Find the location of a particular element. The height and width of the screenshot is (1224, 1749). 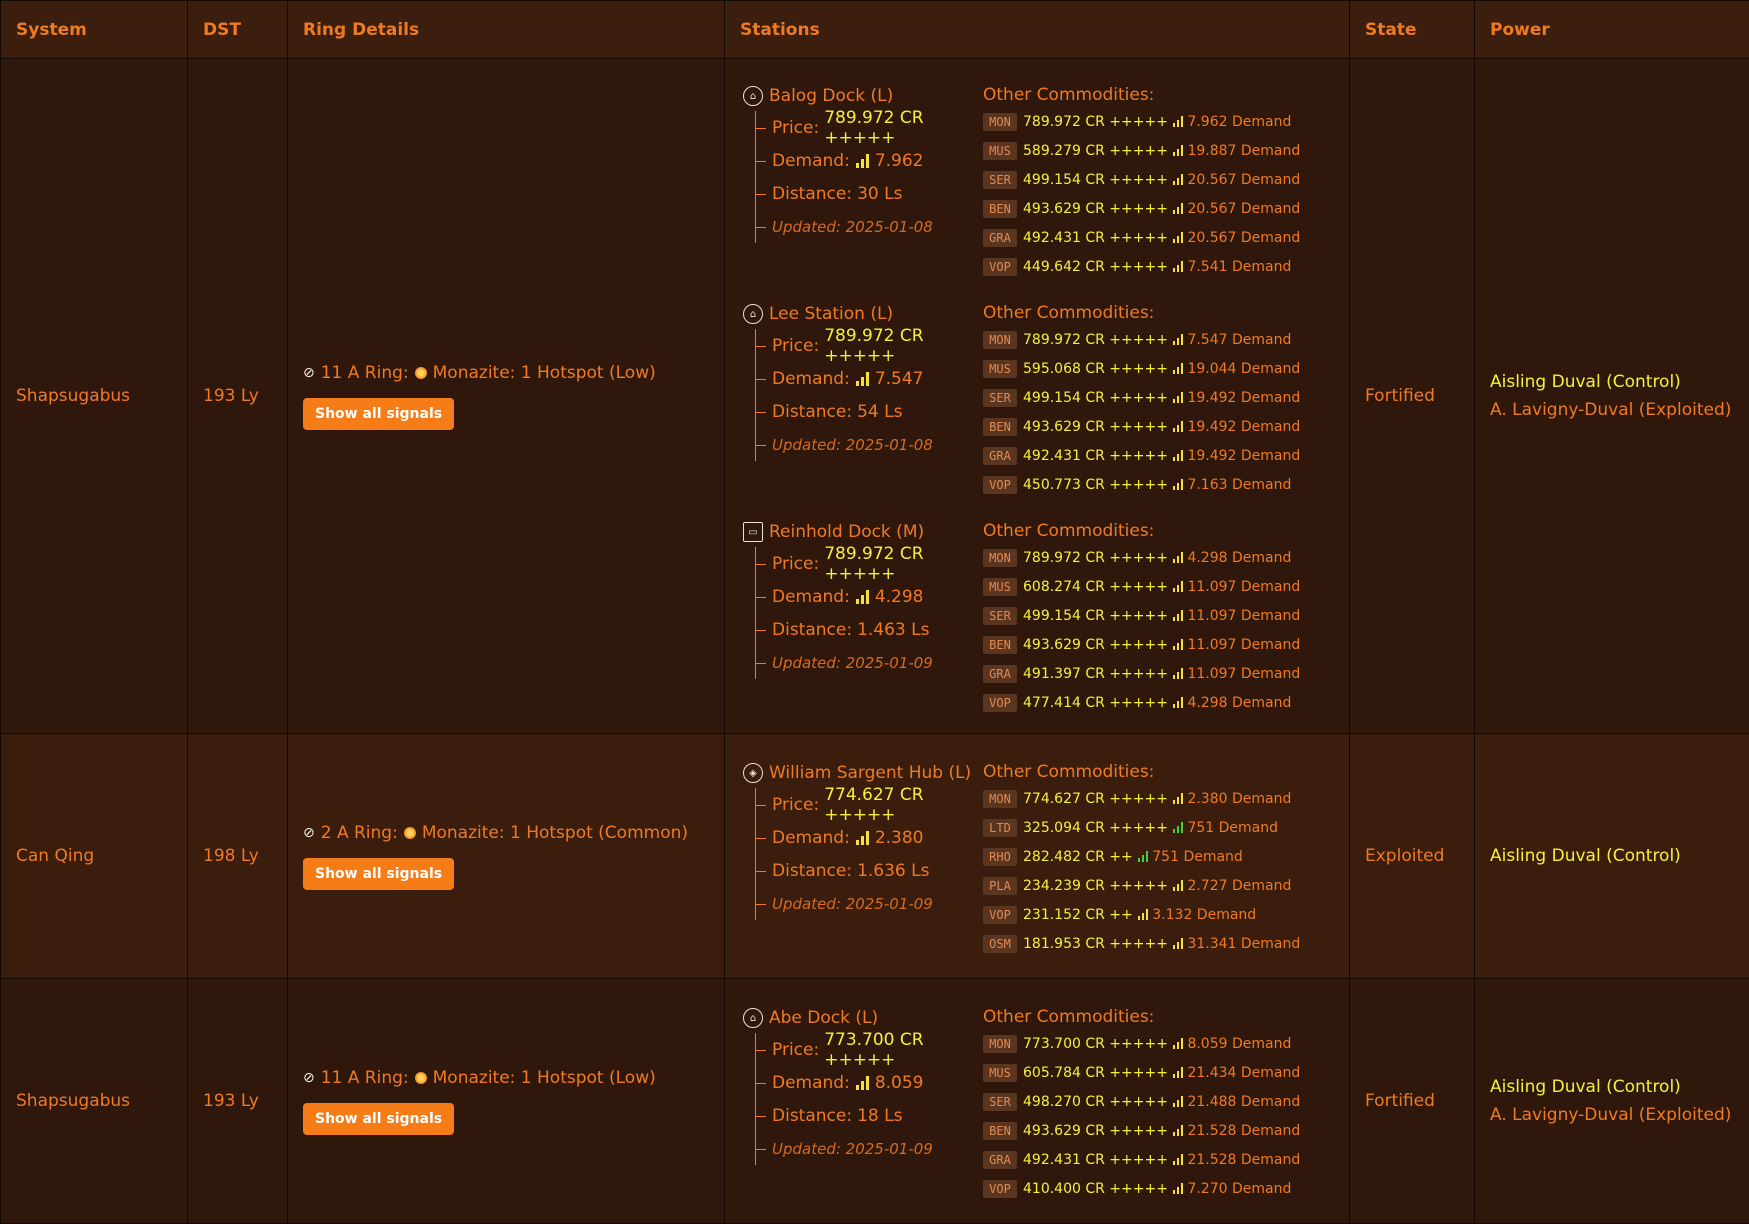

commodity-price: 181.953 CR +++++ is located at coordinates (1095, 944).